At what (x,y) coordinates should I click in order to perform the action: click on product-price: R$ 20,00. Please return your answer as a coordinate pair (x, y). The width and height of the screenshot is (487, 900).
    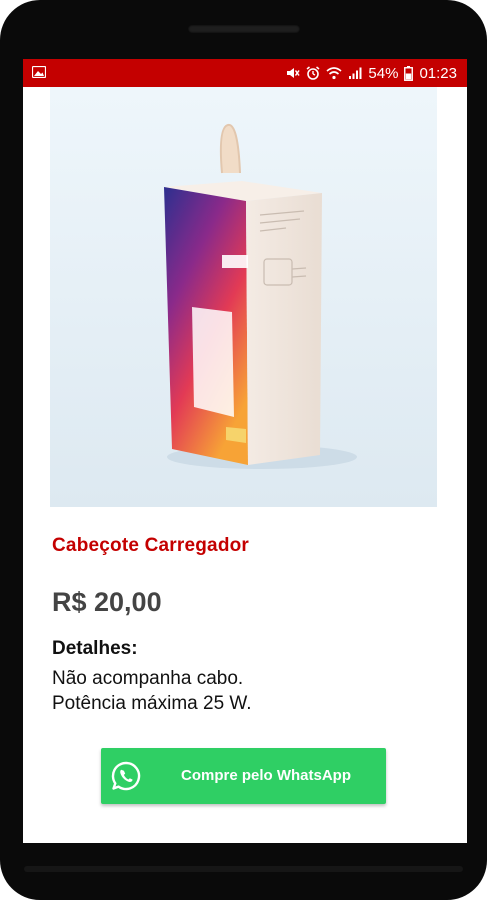
    Looking at the image, I should click on (107, 602).